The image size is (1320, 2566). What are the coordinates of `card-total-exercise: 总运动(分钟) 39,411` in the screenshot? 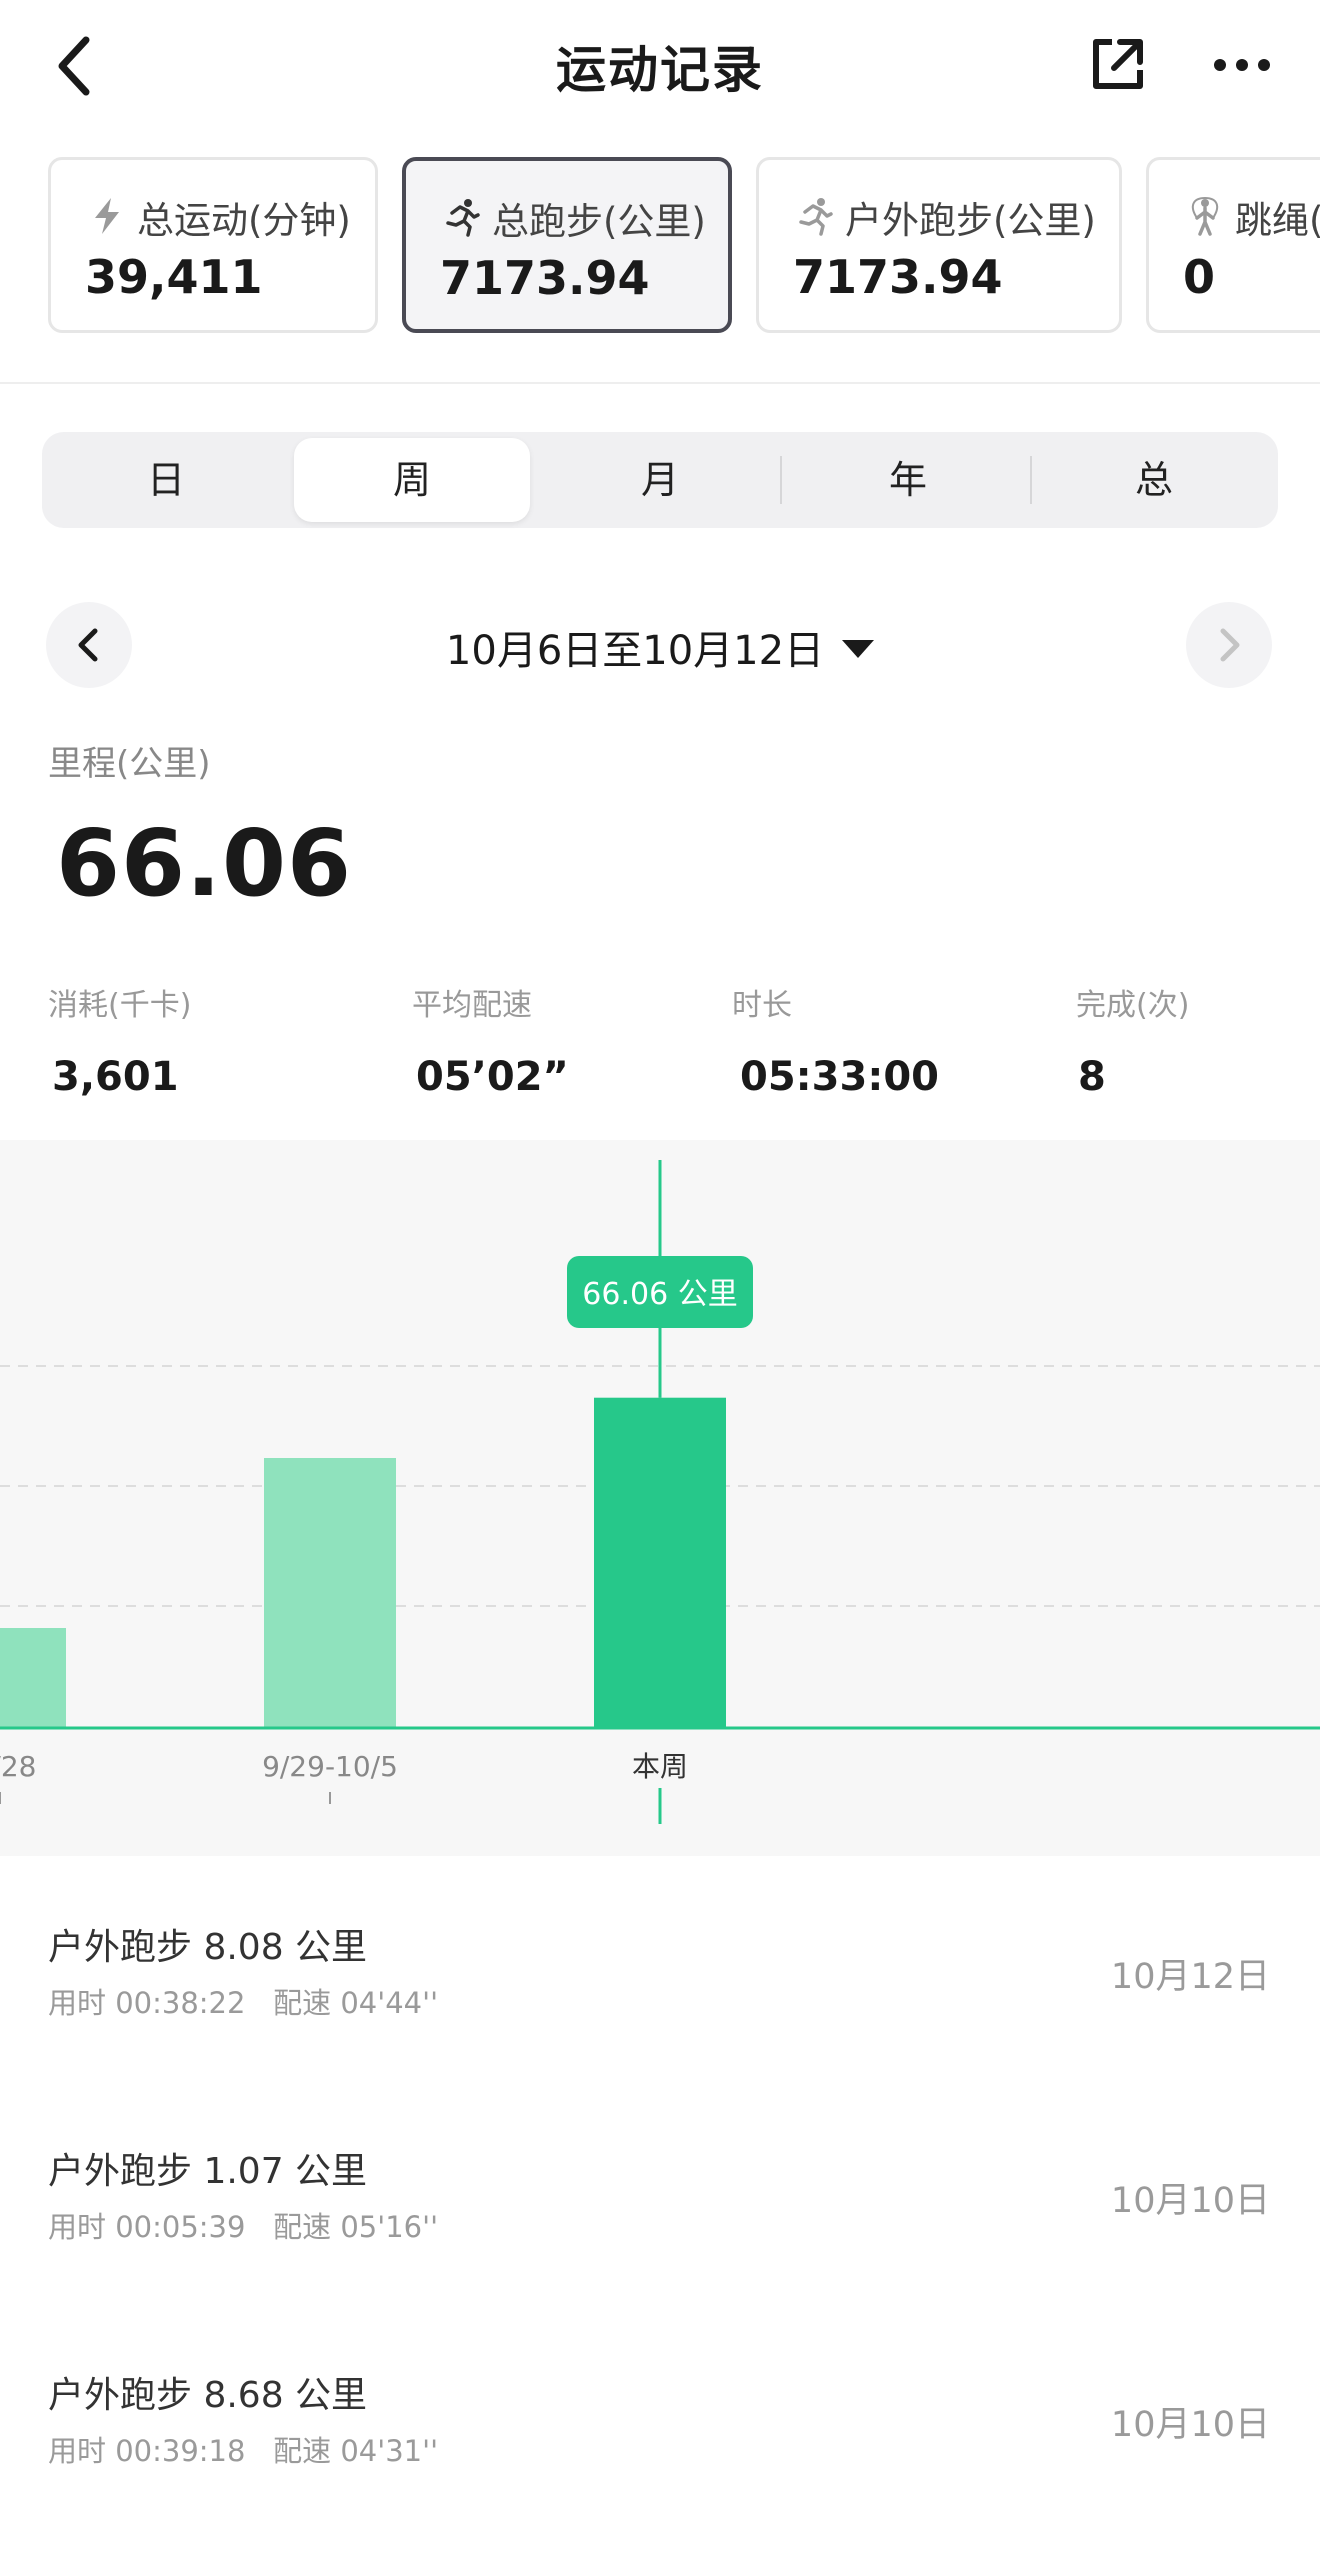 It's located at (213, 245).